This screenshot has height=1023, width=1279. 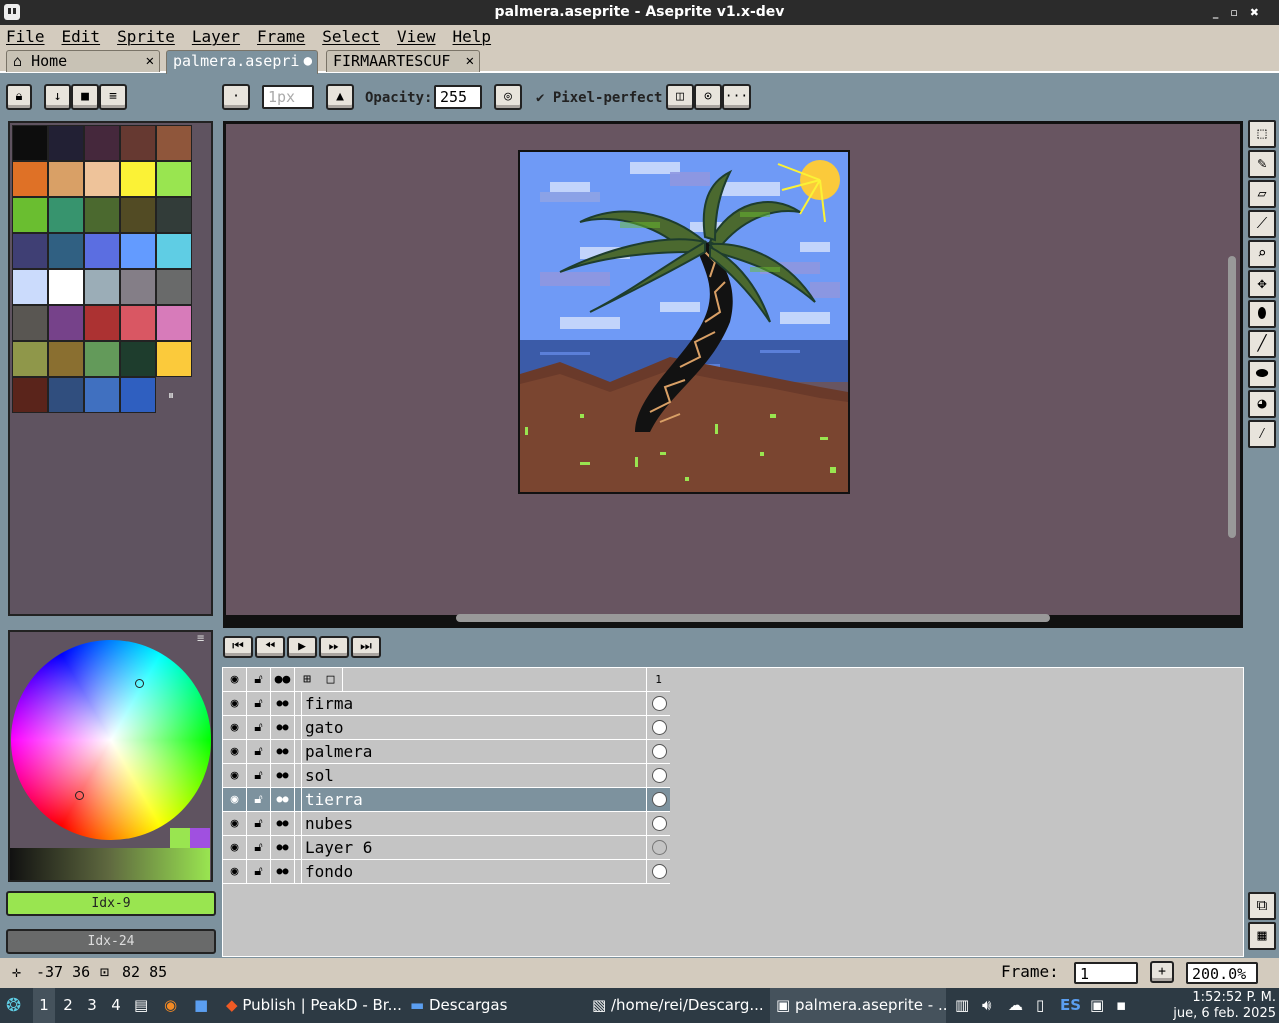 What do you see at coordinates (1262, 936) in the screenshot?
I see `timeline-toggle-icon: ▦` at bounding box center [1262, 936].